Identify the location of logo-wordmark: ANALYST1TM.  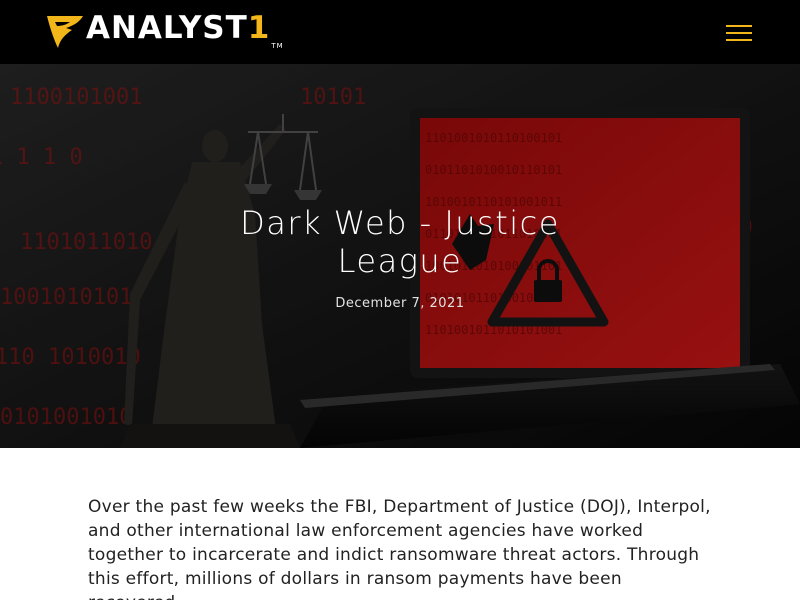
(185, 32).